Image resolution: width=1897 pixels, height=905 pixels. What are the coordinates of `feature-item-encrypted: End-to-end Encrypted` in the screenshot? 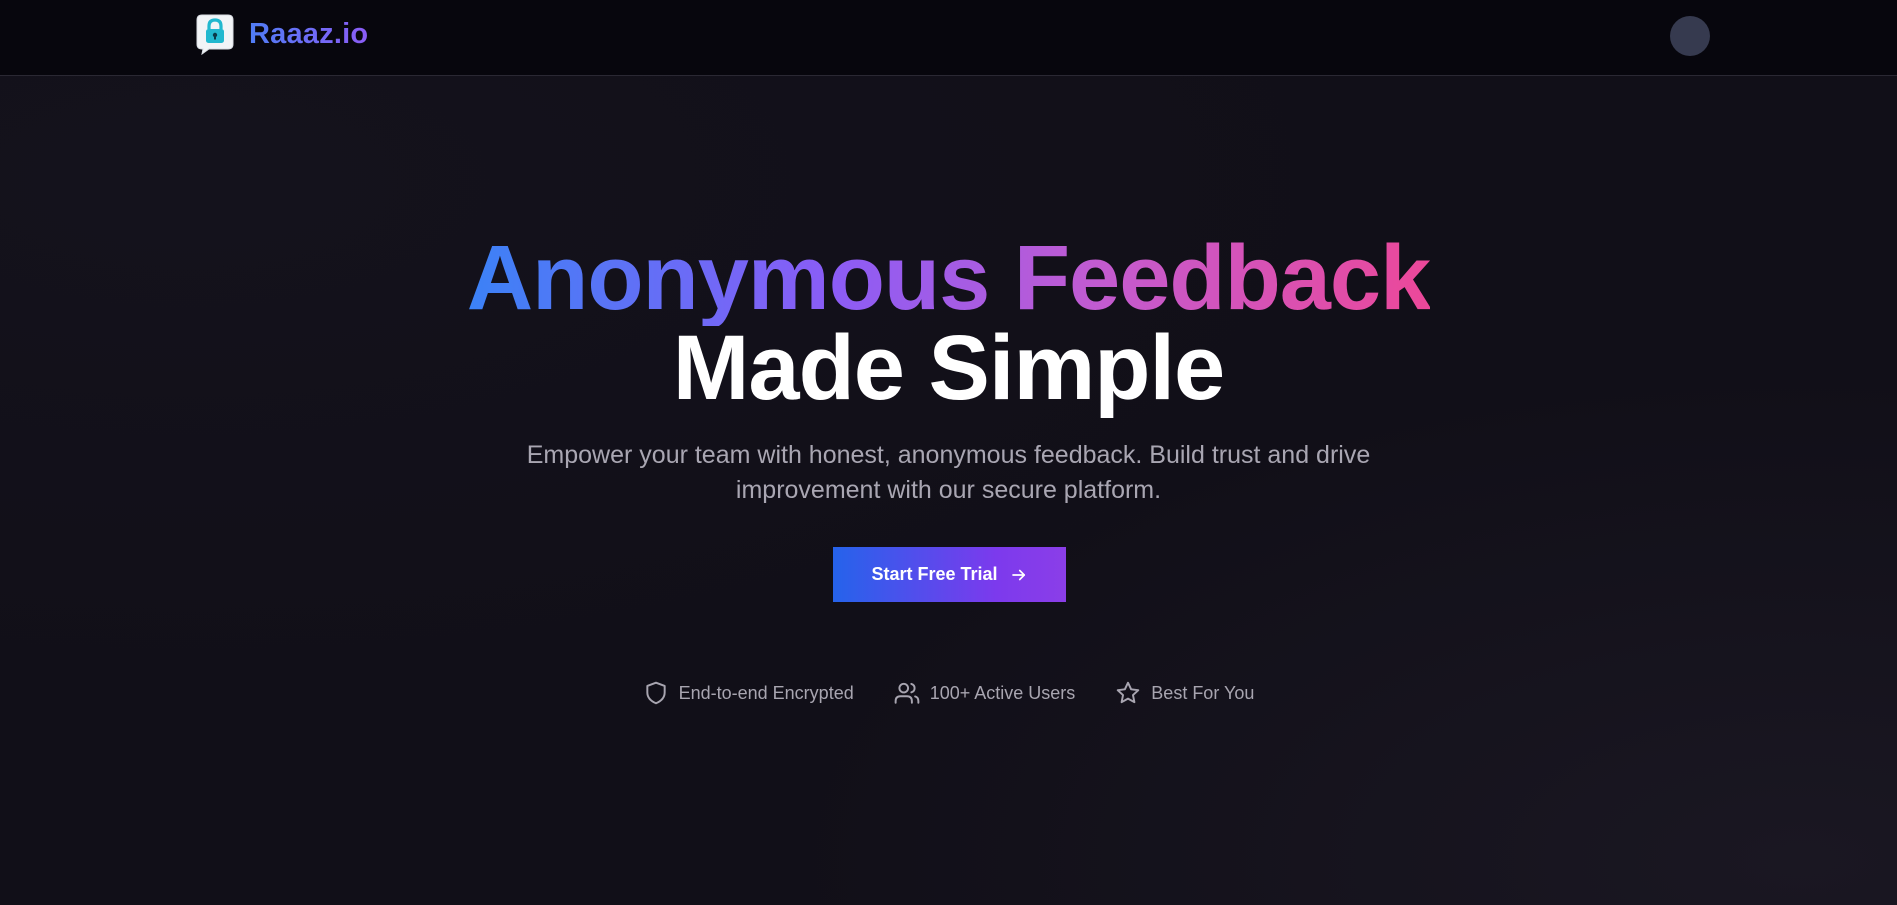 It's located at (748, 693).